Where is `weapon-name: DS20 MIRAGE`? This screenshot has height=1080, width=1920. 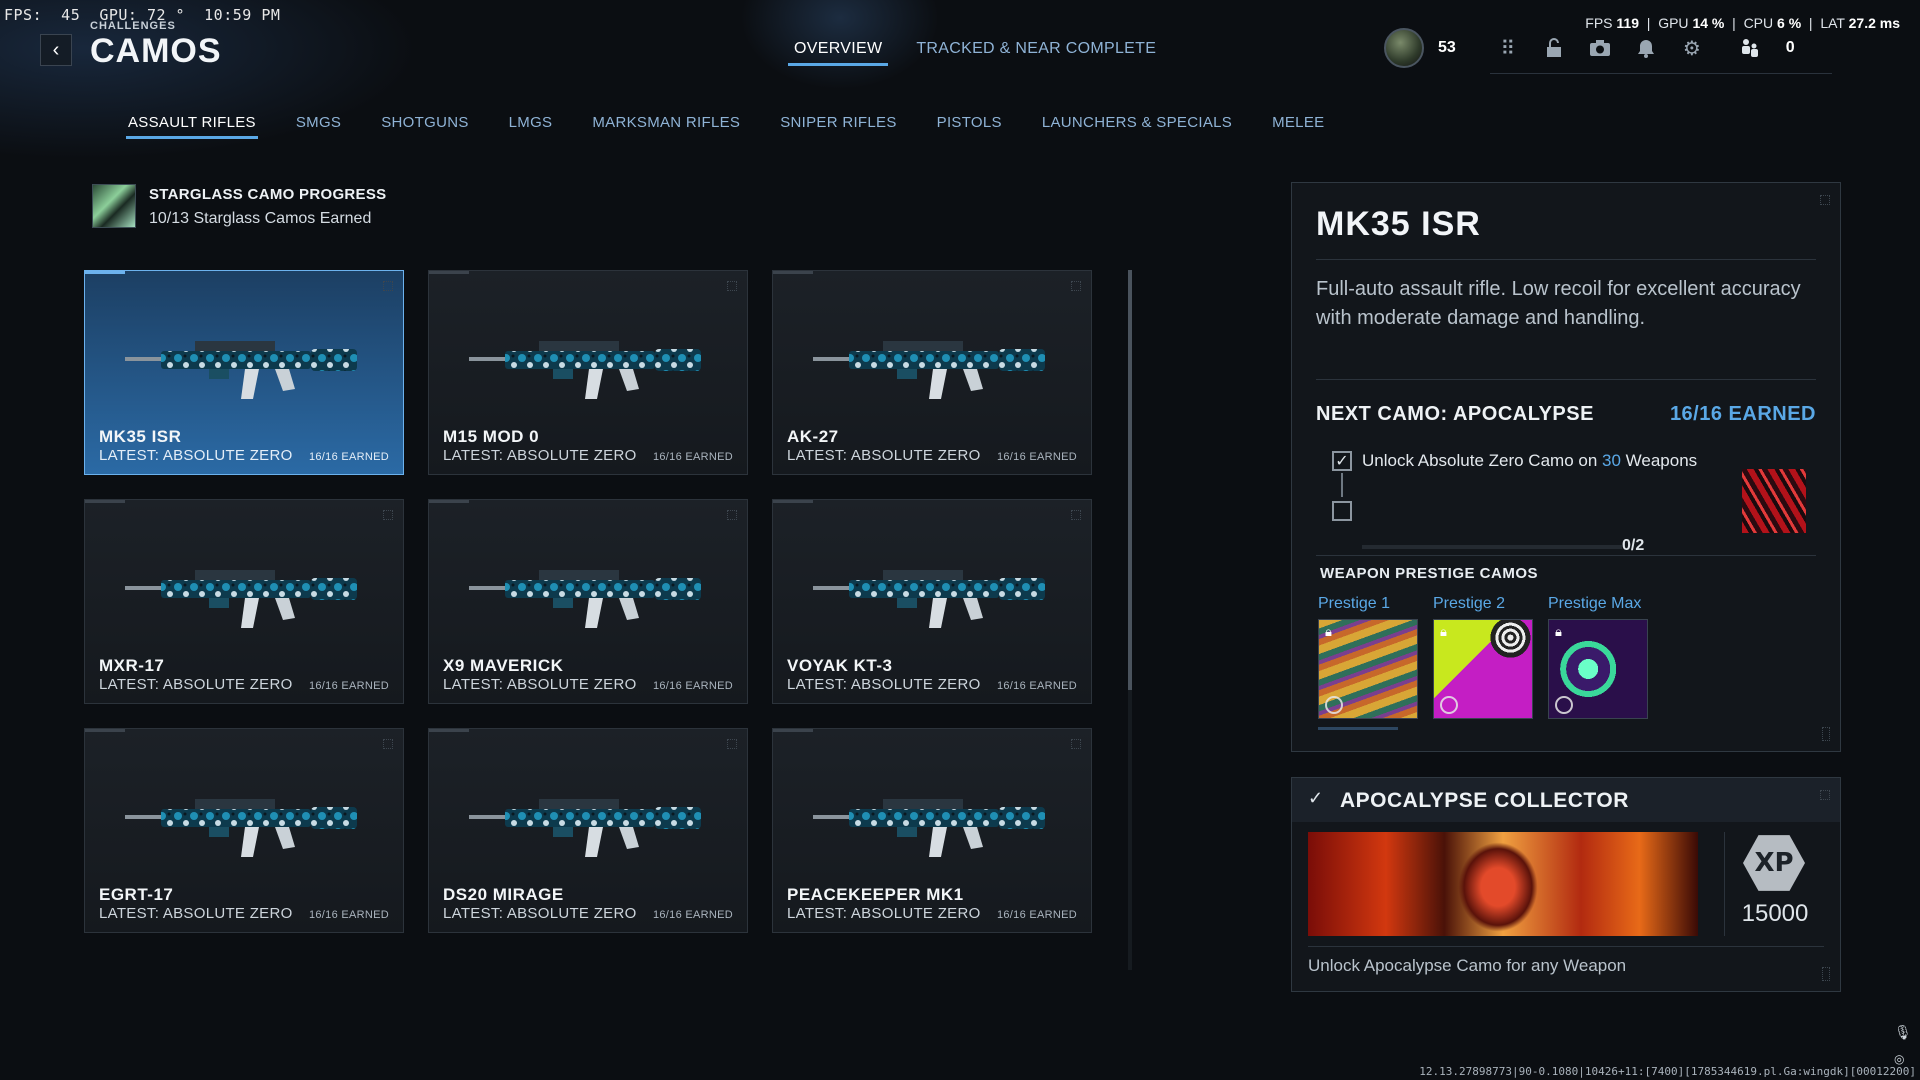 weapon-name: DS20 MIRAGE is located at coordinates (503, 894).